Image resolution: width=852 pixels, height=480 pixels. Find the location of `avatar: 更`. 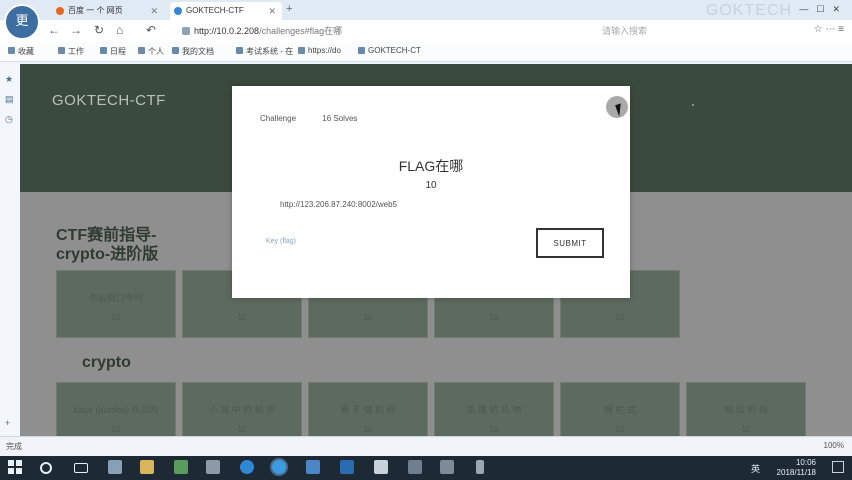

avatar: 更 is located at coordinates (22, 22).